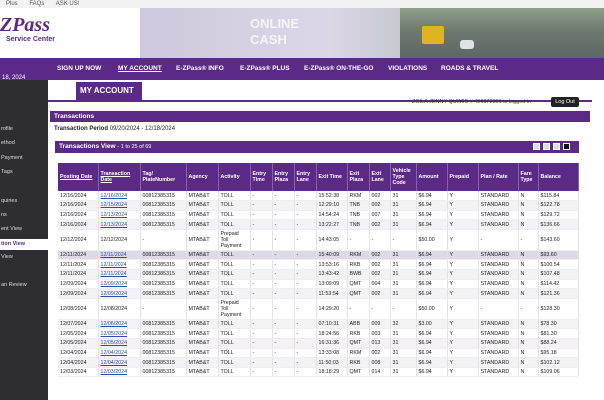 This screenshot has height=400, width=604. What do you see at coordinates (302, 4) in the screenshot?
I see `utility-bar: Plus FAQs ASK US!` at bounding box center [302, 4].